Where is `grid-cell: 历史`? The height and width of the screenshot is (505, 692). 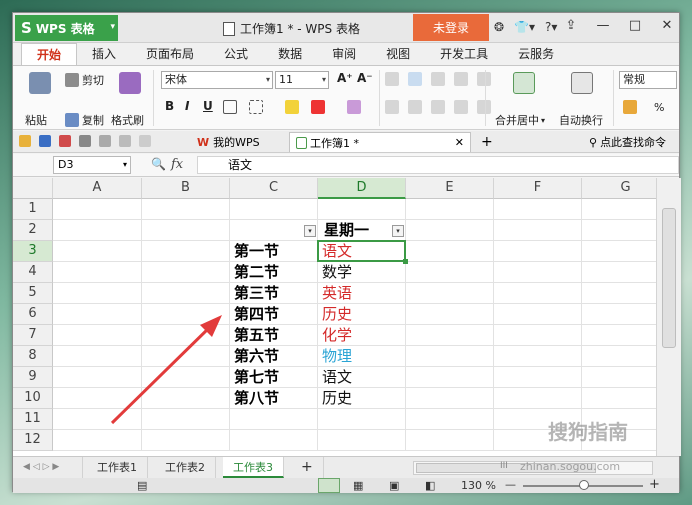
grid-cell: 历史 is located at coordinates (362, 398).